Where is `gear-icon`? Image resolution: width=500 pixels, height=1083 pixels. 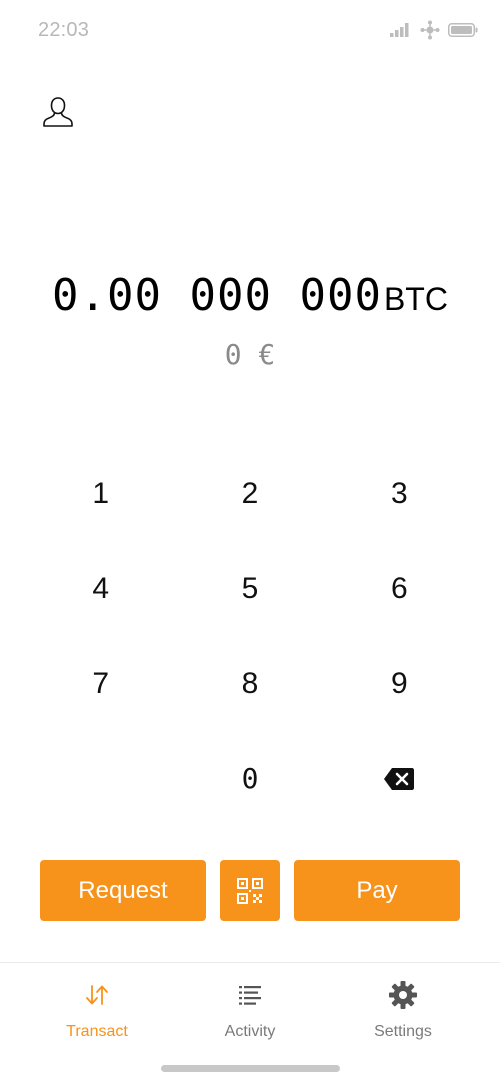 gear-icon is located at coordinates (403, 995).